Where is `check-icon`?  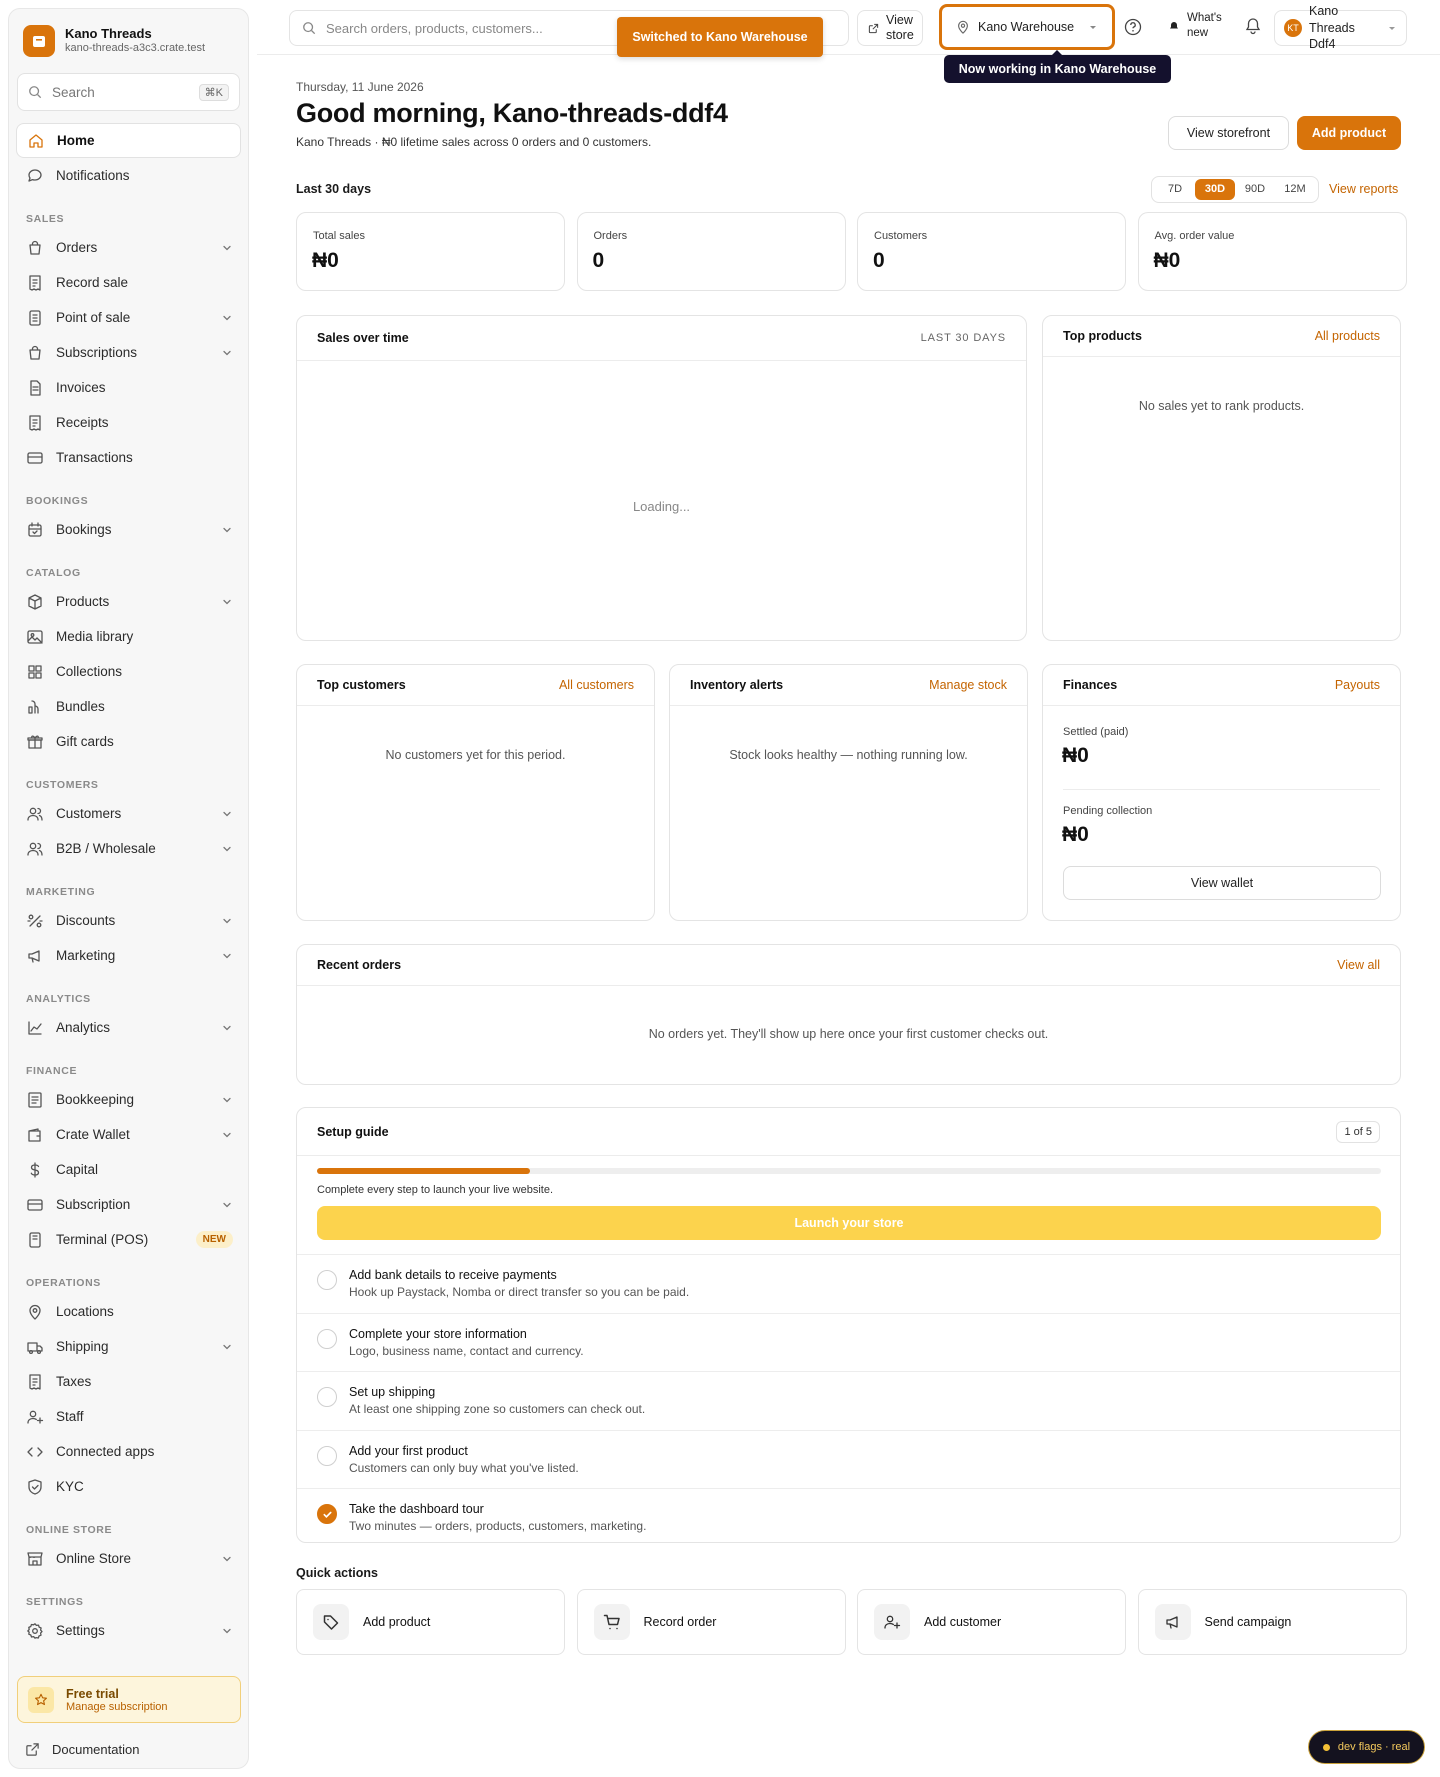
check-icon is located at coordinates (327, 1514).